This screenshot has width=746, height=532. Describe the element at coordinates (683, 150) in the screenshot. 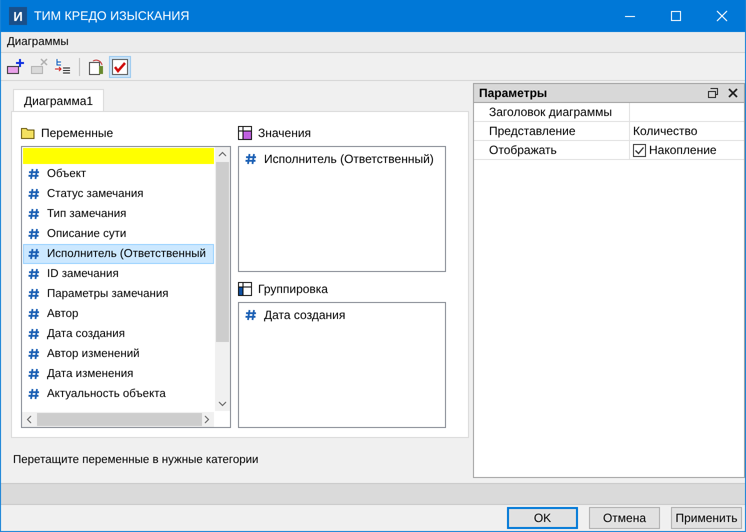

I see `checkbox-label: Накопление` at that location.